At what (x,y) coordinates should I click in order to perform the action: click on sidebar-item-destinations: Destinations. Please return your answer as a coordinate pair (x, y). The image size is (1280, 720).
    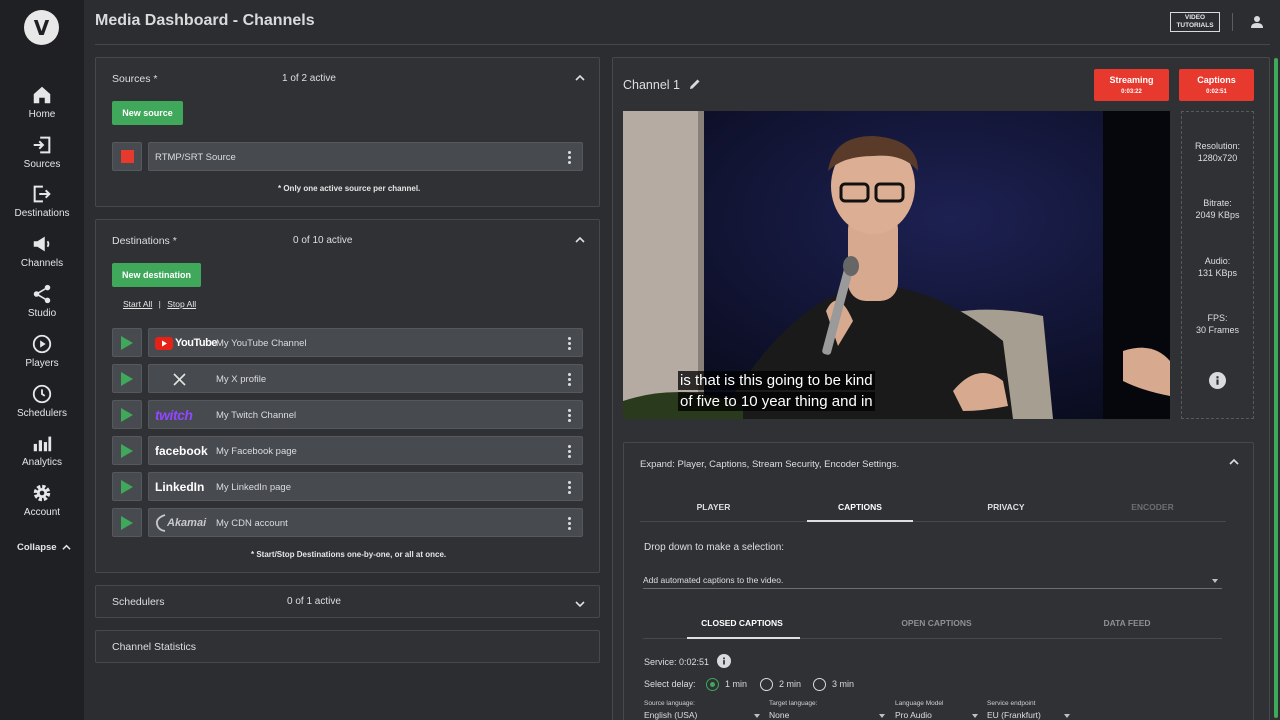
    Looking at the image, I should click on (42, 201).